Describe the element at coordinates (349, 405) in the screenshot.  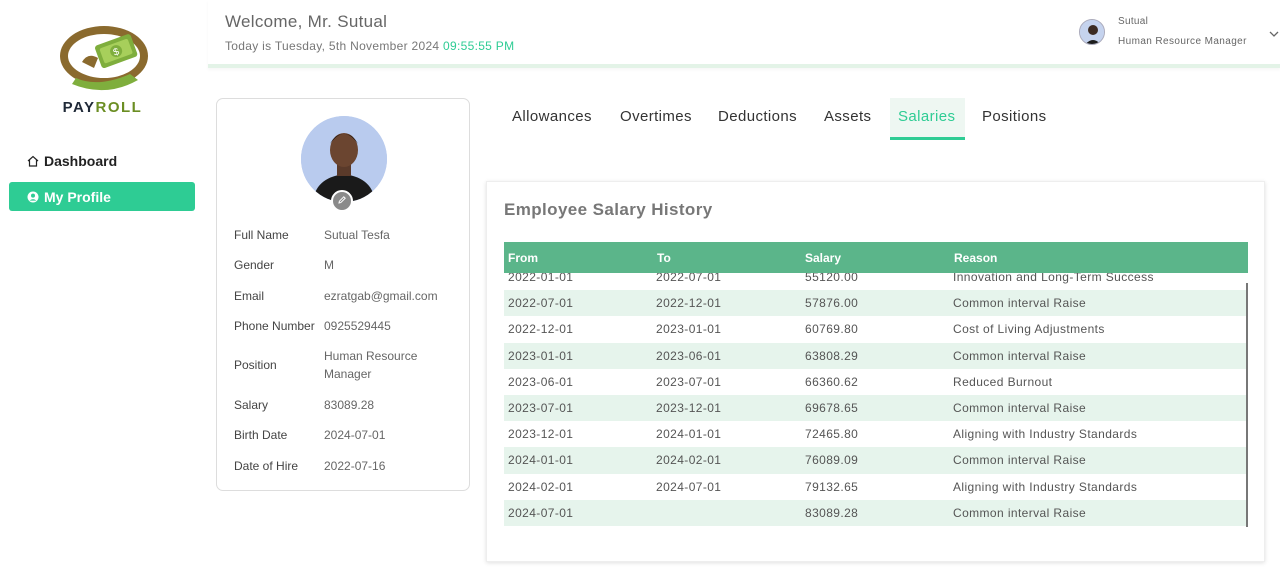
I see `salary-value: 83089.28` at that location.